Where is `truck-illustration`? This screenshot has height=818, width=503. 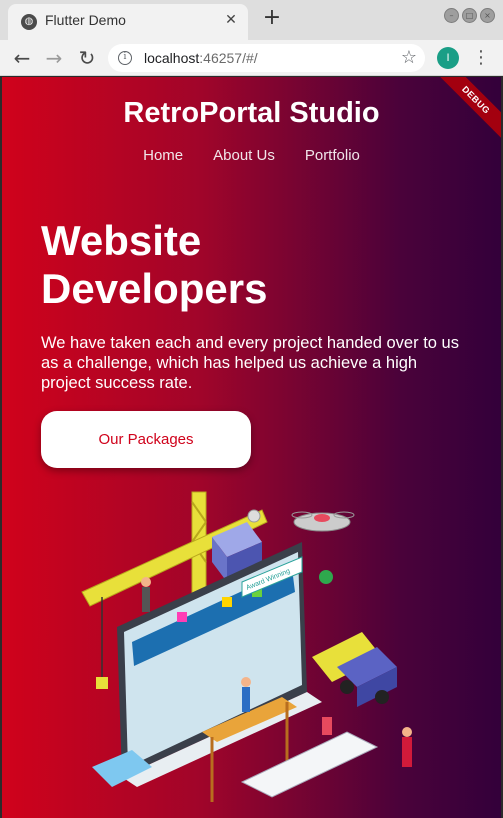
truck-illustration is located at coordinates (354, 669).